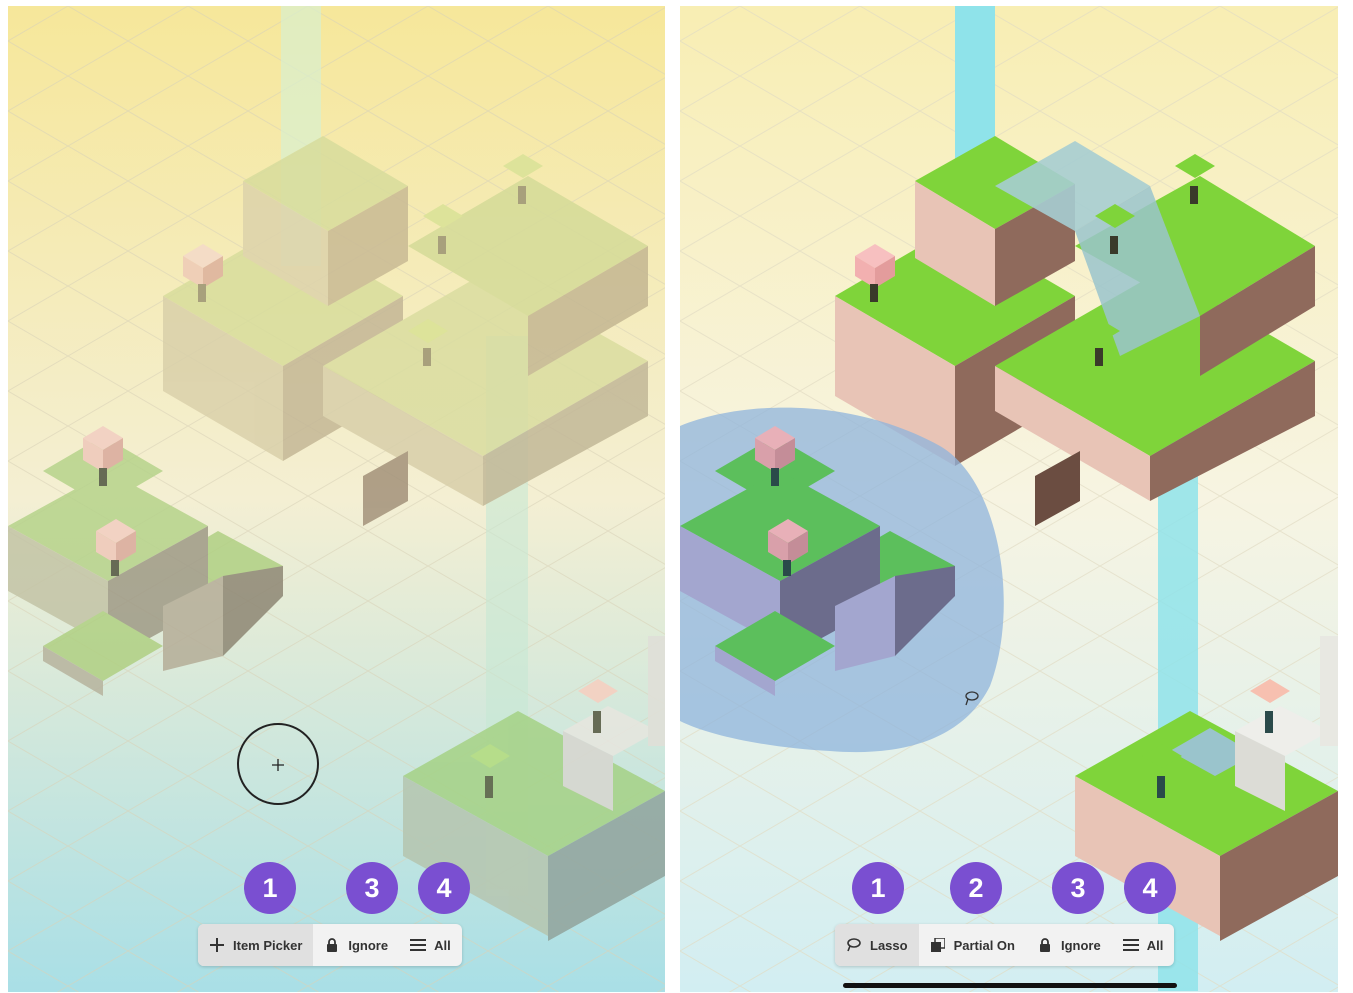  Describe the element at coordinates (938, 945) in the screenshot. I see `partial-select-icon` at that location.